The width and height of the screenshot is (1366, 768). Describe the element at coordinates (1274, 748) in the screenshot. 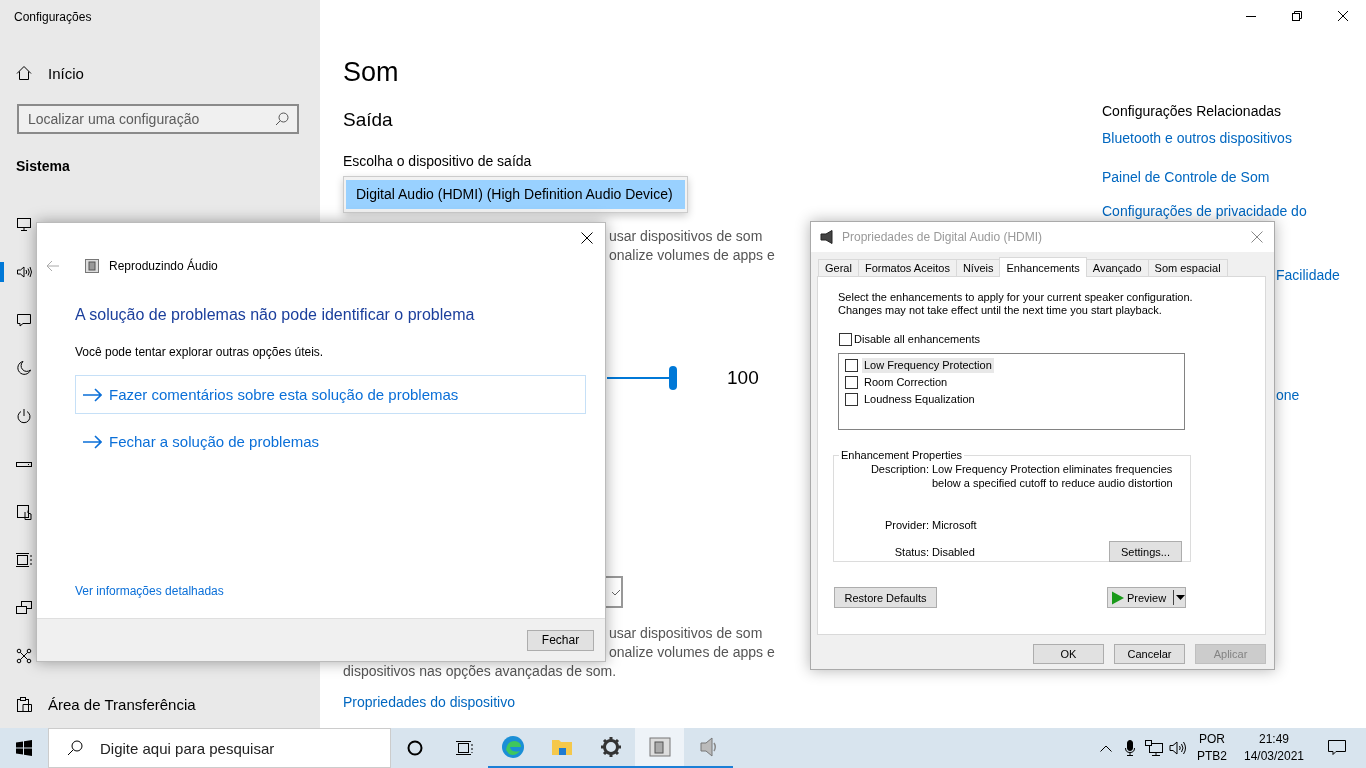

I see `clock: 21:49 14/03/2021` at that location.